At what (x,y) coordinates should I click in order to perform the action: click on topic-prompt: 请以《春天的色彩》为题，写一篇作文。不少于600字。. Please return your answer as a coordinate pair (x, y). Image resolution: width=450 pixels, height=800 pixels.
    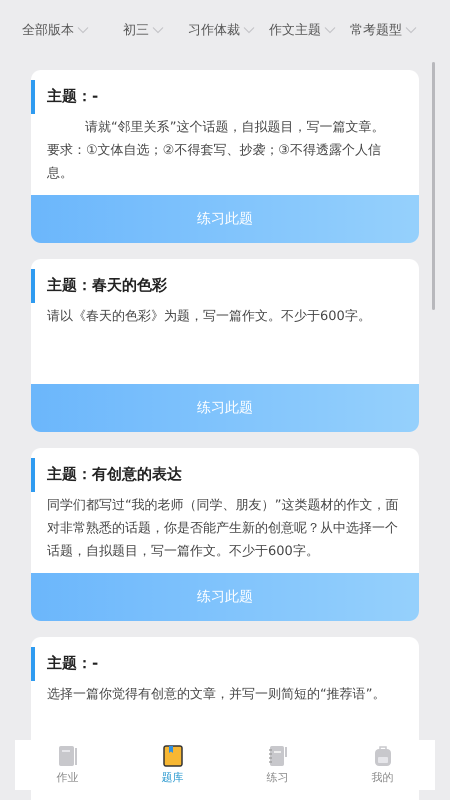
    Looking at the image, I should click on (209, 317).